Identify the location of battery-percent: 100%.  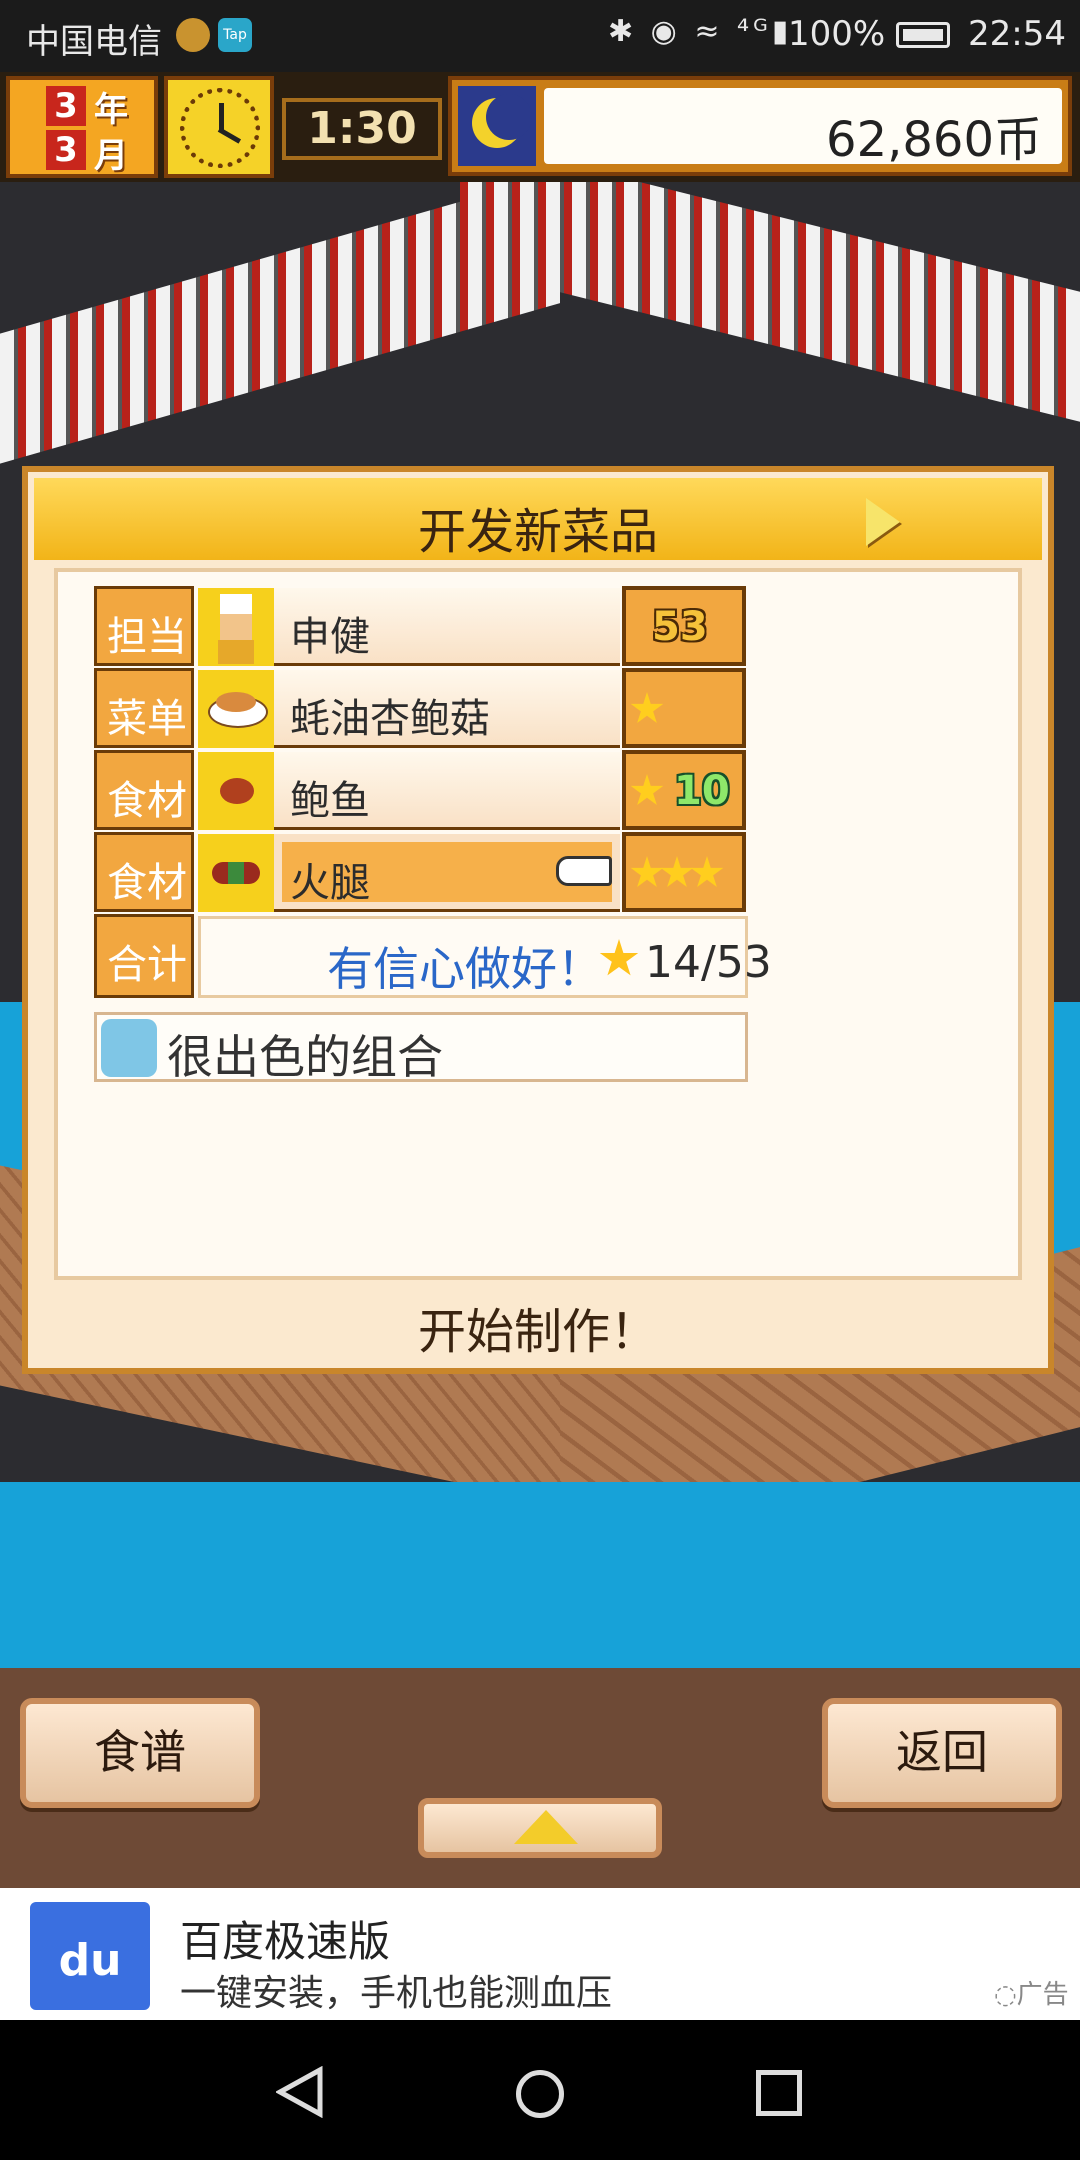
(837, 34).